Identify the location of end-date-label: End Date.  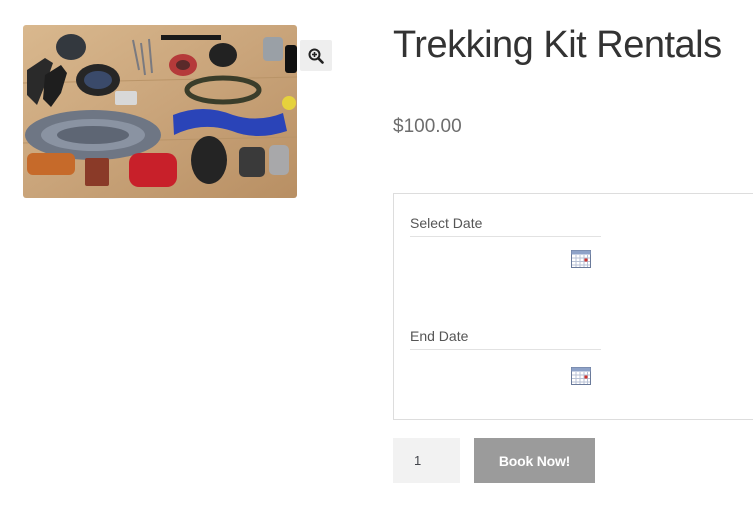
(505, 339).